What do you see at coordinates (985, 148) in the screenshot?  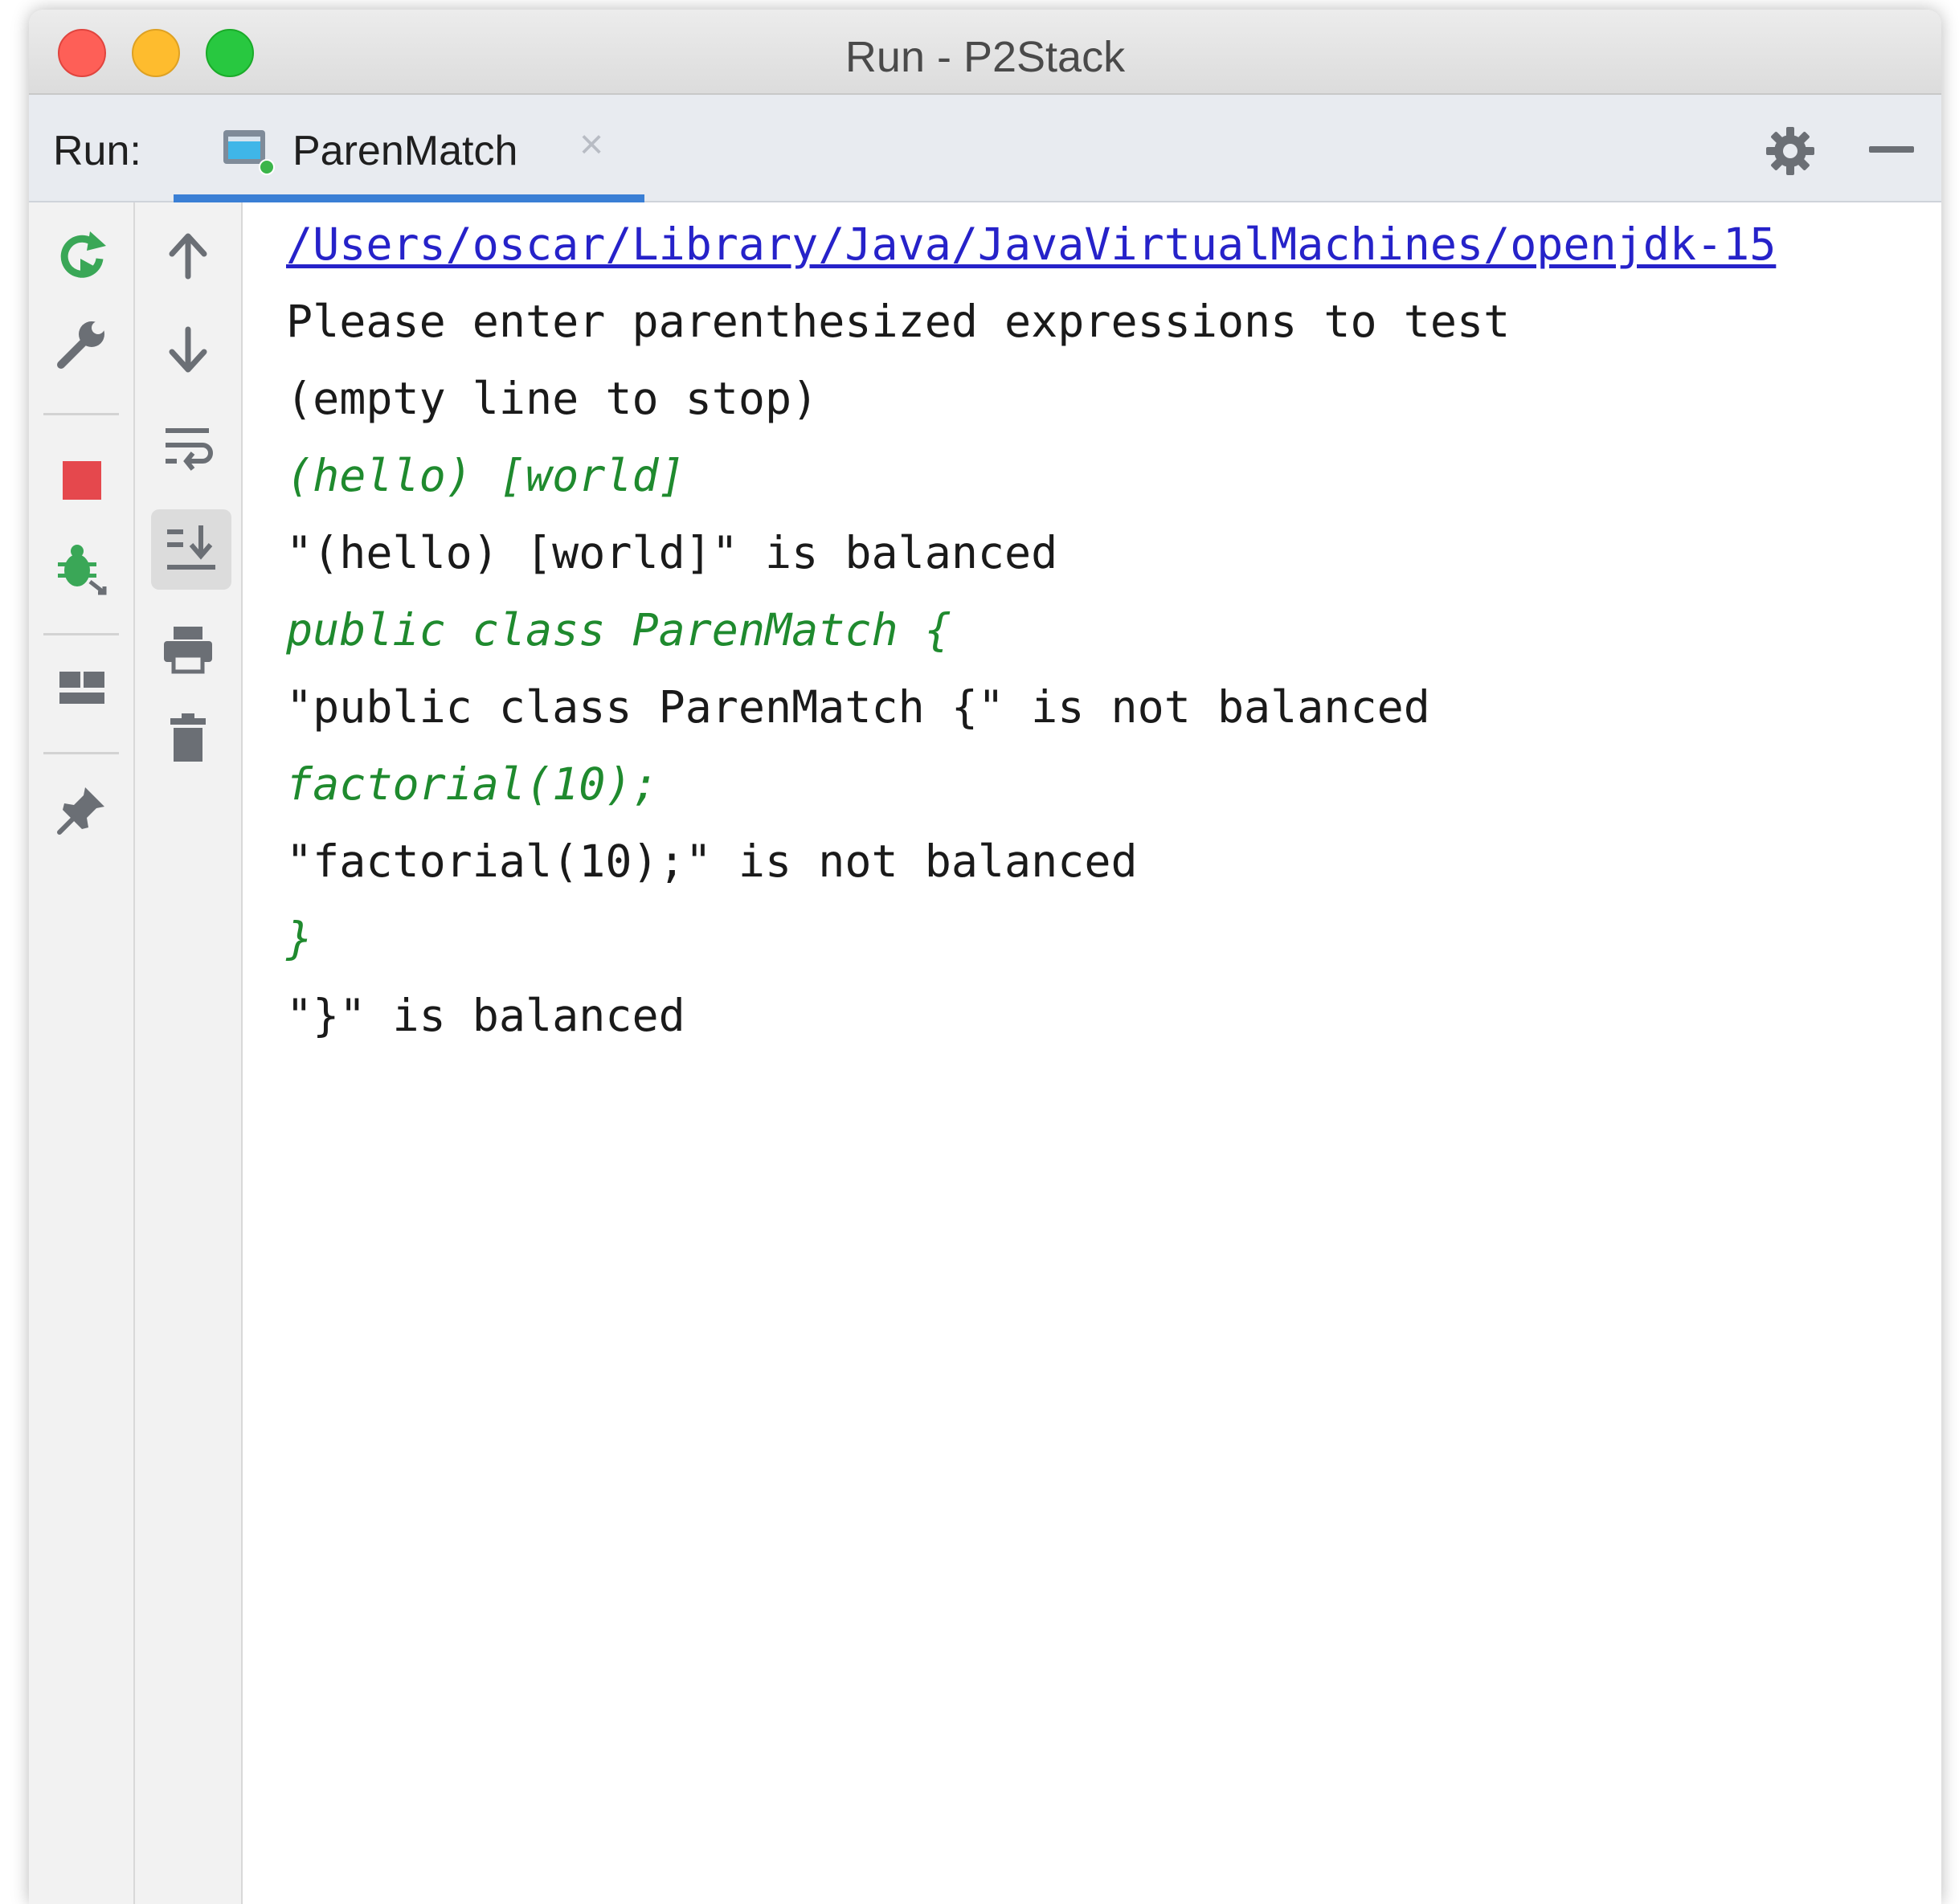 I see `run-tab-bar: Run: ParenMatch ×` at bounding box center [985, 148].